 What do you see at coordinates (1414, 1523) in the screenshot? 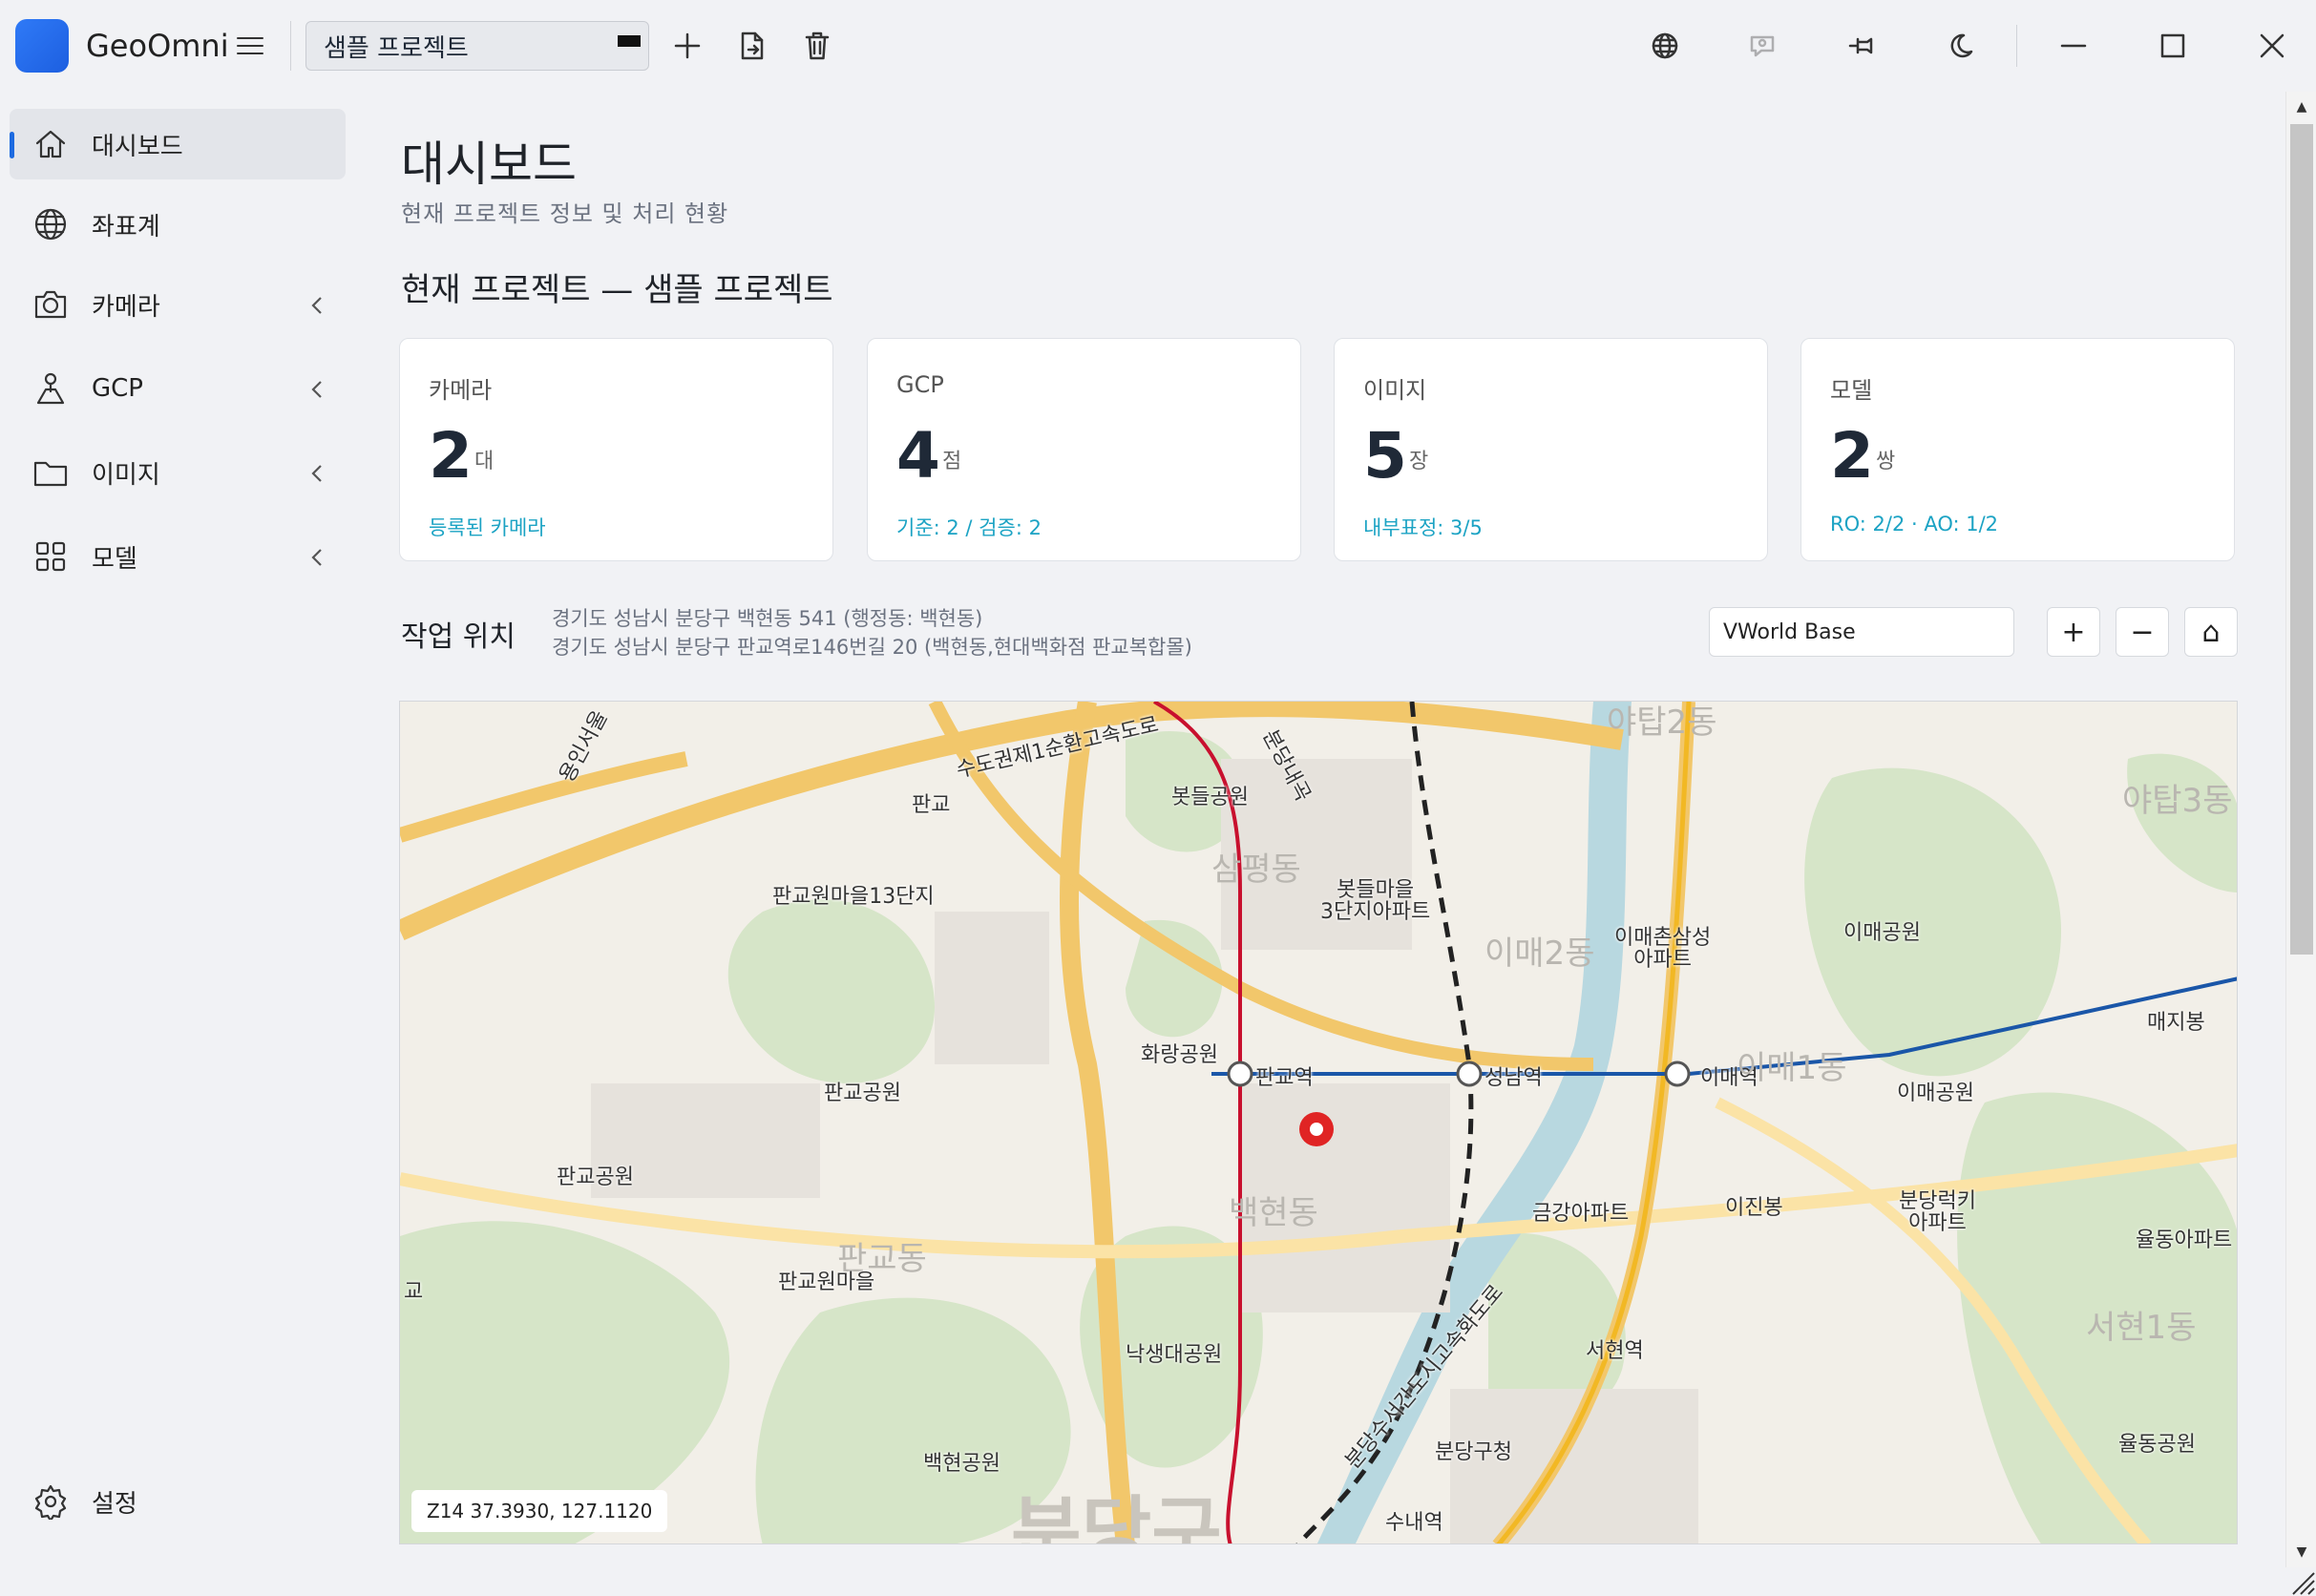
I see `map-label-sunae-station: 수내역` at bounding box center [1414, 1523].